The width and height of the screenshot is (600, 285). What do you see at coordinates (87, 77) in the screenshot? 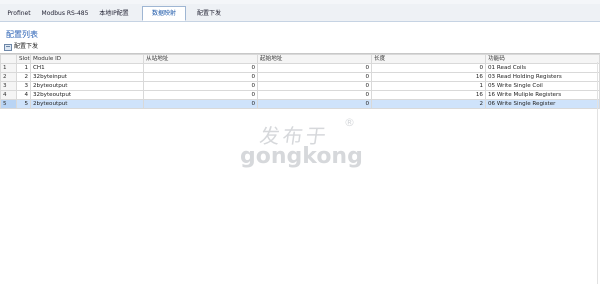
I see `cell-module-id: 32byteinput` at bounding box center [87, 77].